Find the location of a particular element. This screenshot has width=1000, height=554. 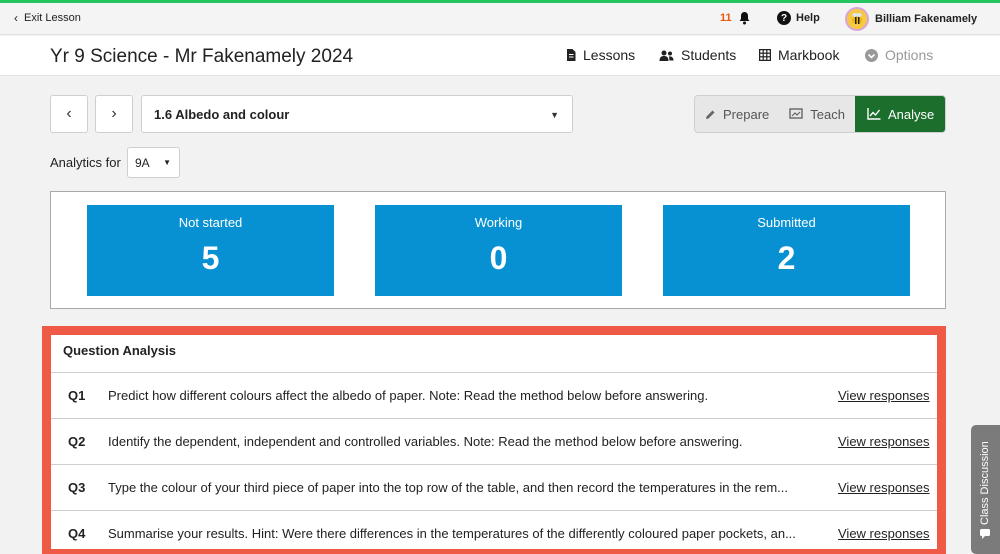

class-discussion-label: Class Discussion is located at coordinates (985, 483).